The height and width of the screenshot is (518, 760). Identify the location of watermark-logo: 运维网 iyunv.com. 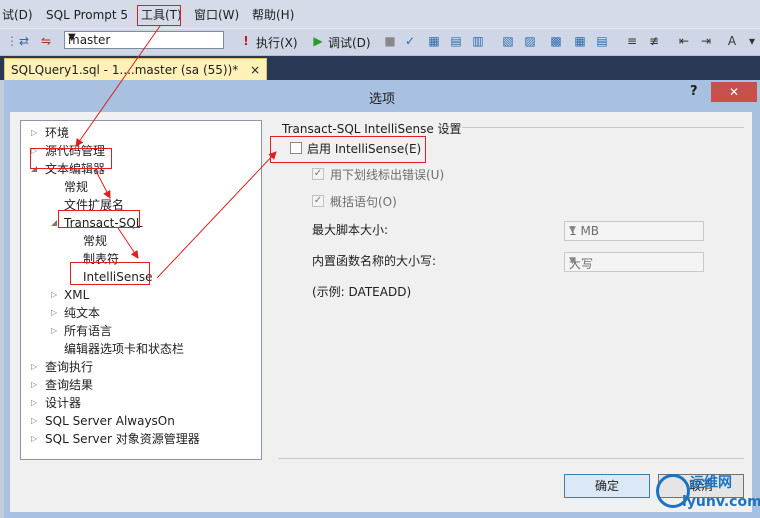
(708, 494).